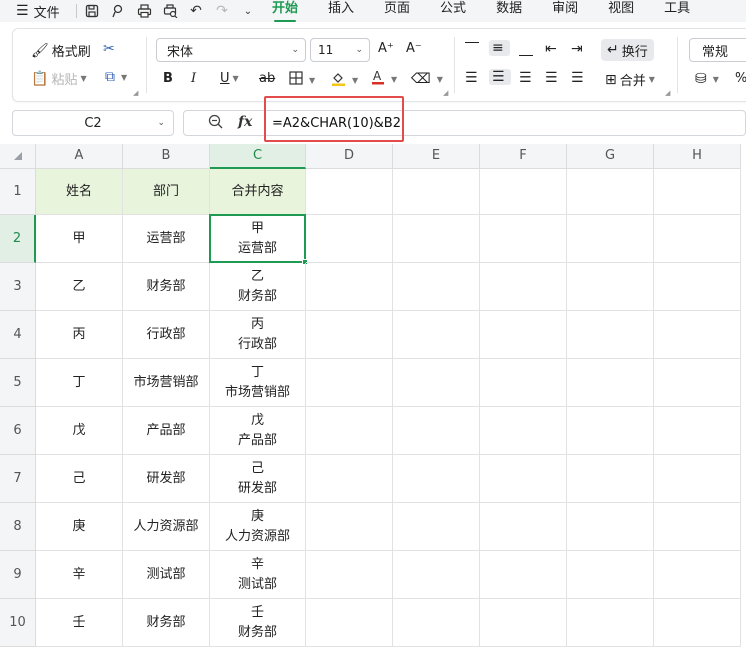 The width and height of the screenshot is (746, 648). What do you see at coordinates (499, 48) in the screenshot?
I see `align-middle-button: ≡` at bounding box center [499, 48].